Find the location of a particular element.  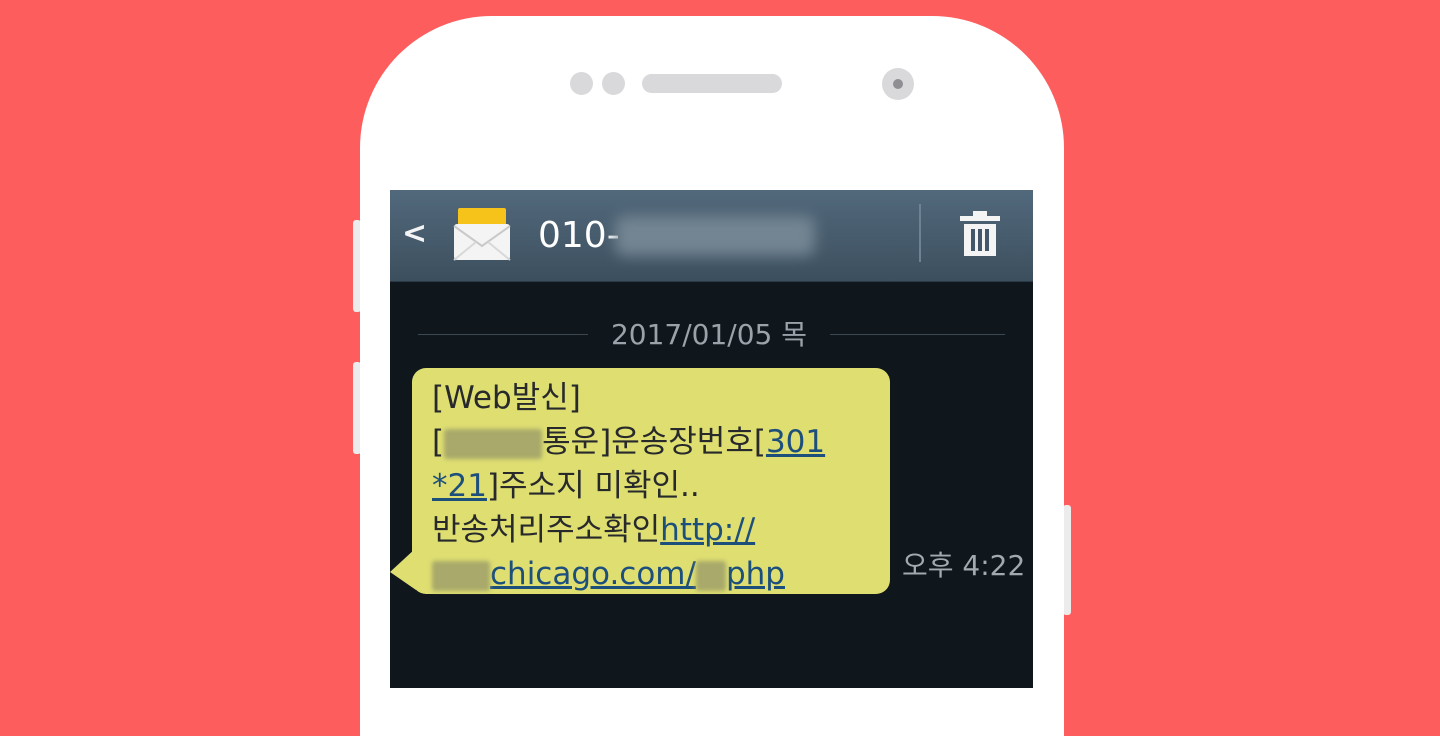

message-line: [통운]운송장번호[301 is located at coordinates (629, 442).